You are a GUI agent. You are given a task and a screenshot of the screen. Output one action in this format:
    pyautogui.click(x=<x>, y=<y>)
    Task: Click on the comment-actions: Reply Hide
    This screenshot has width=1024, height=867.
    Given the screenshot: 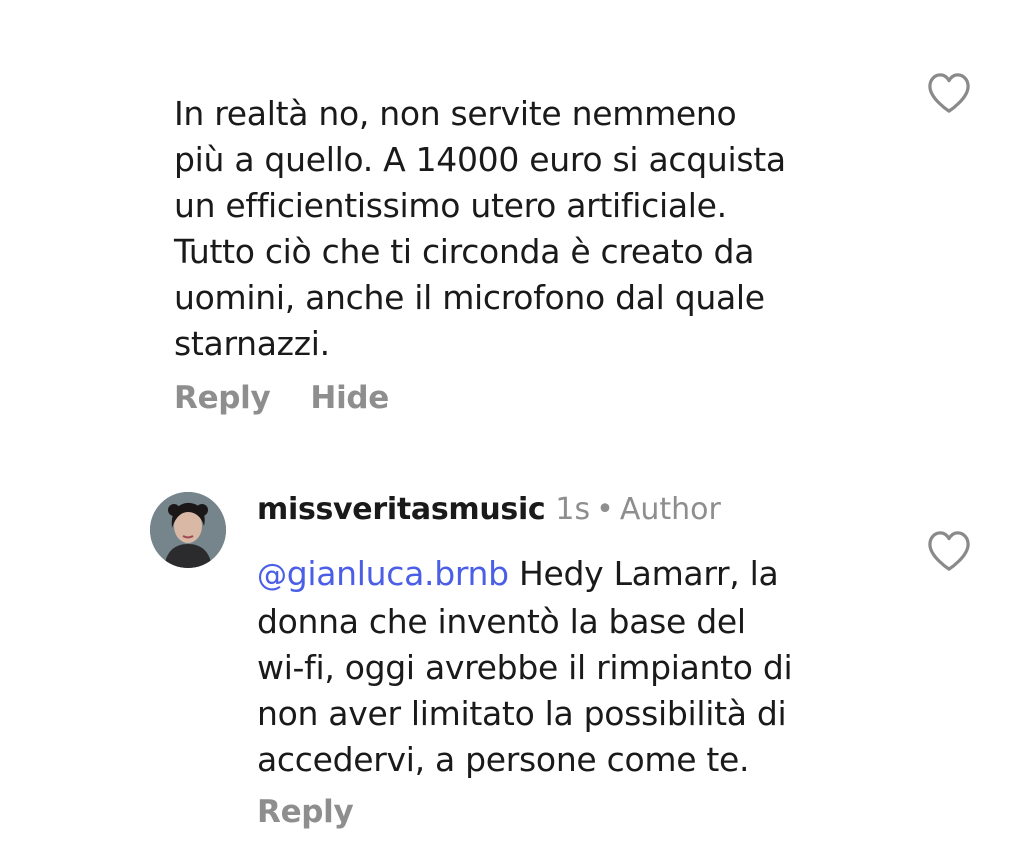 What is the action you would take?
    pyautogui.click(x=301, y=398)
    